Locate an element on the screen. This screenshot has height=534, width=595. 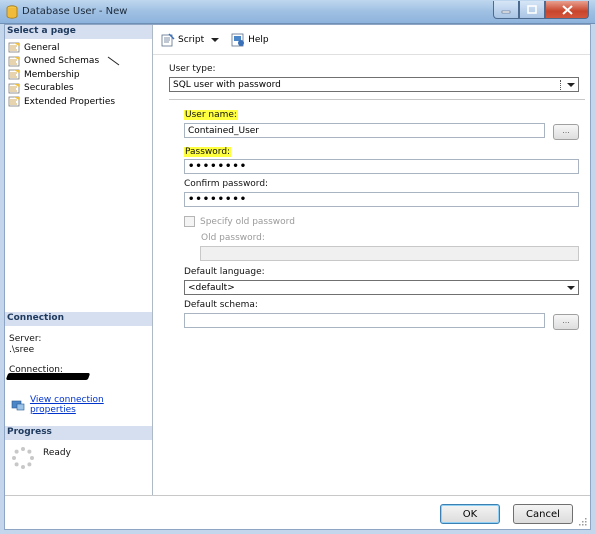
user-name-label-text: User name: is located at coordinates (211, 115).